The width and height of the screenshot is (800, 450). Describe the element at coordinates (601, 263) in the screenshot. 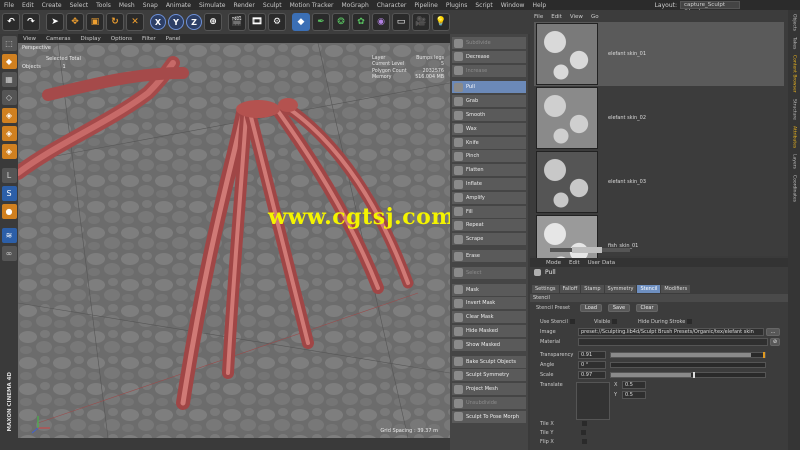

I see `attribute-menu-user-data: User Data` at that location.